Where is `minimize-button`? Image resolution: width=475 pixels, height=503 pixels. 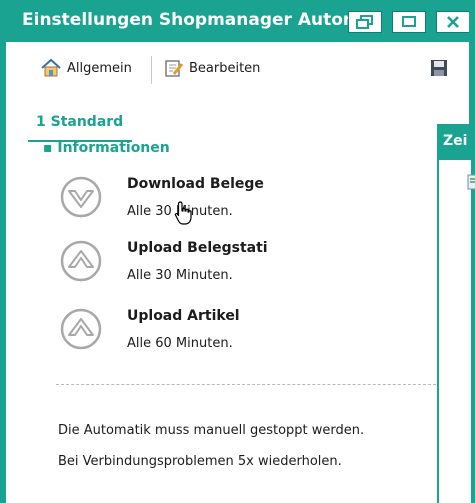
minimize-button is located at coordinates (409, 22).